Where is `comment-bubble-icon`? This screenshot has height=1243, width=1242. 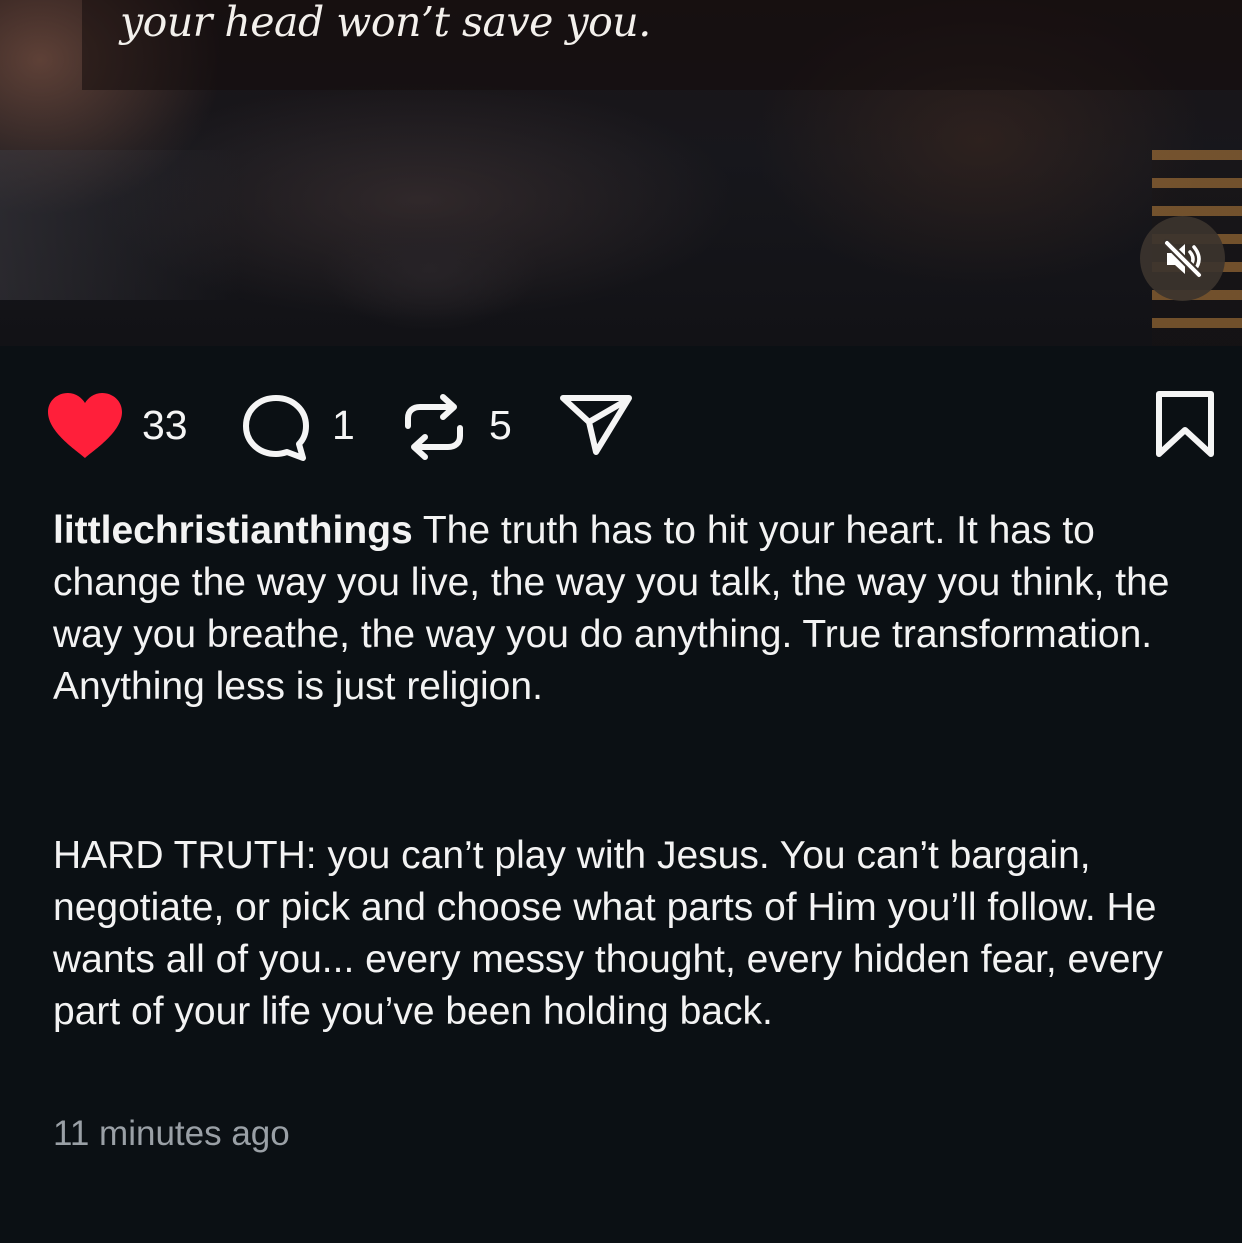
comment-bubble-icon is located at coordinates (276, 428).